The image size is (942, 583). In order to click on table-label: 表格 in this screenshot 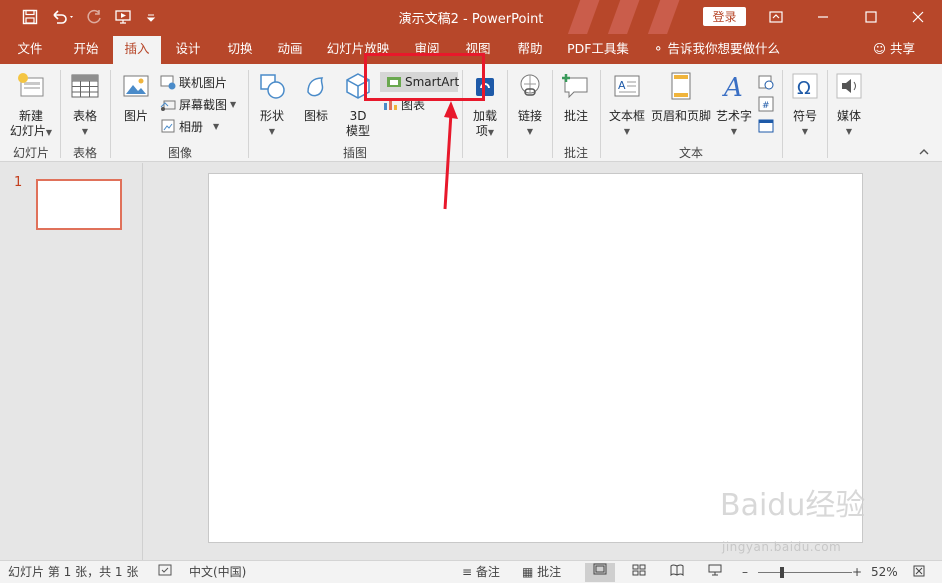, I will do `click(84, 116)`.